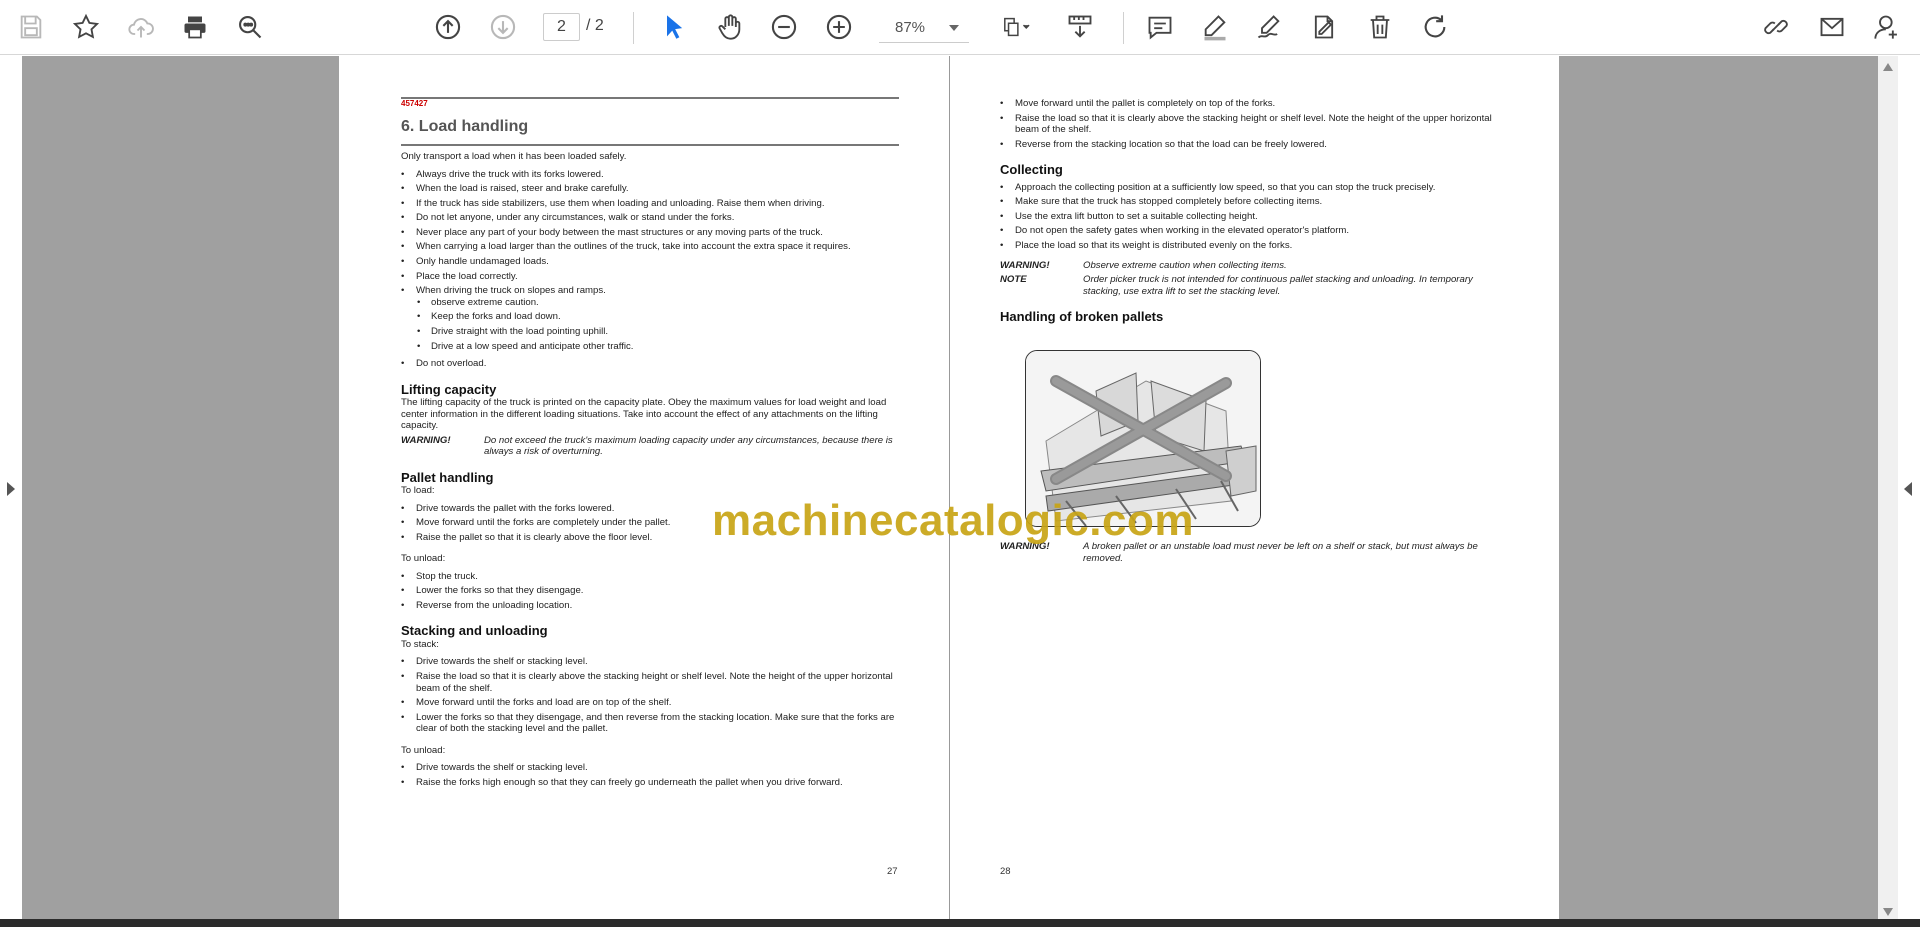 The width and height of the screenshot is (1920, 927). I want to click on delete-button, so click(1380, 27).